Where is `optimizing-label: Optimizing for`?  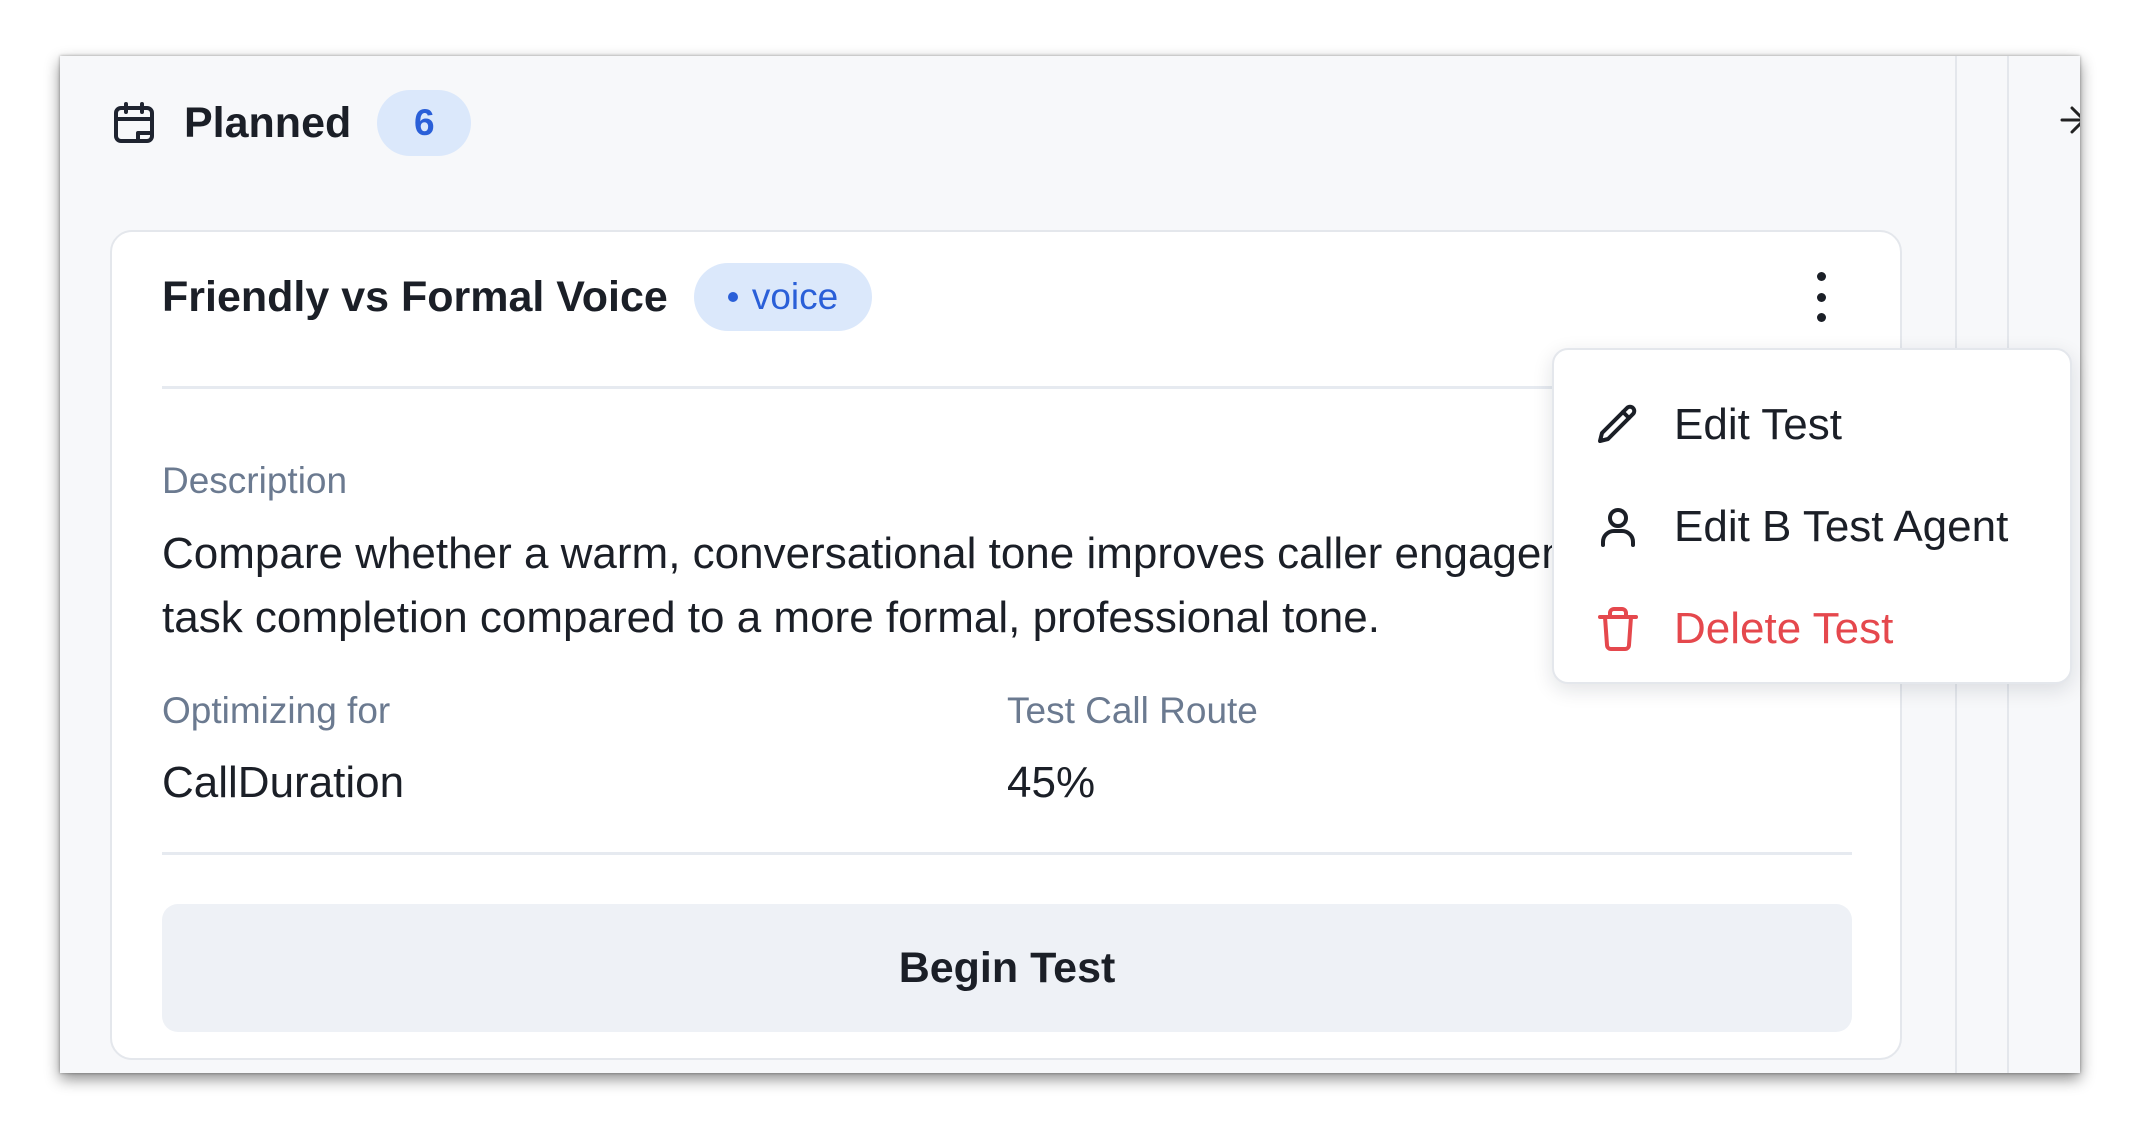 optimizing-label: Optimizing for is located at coordinates (276, 710).